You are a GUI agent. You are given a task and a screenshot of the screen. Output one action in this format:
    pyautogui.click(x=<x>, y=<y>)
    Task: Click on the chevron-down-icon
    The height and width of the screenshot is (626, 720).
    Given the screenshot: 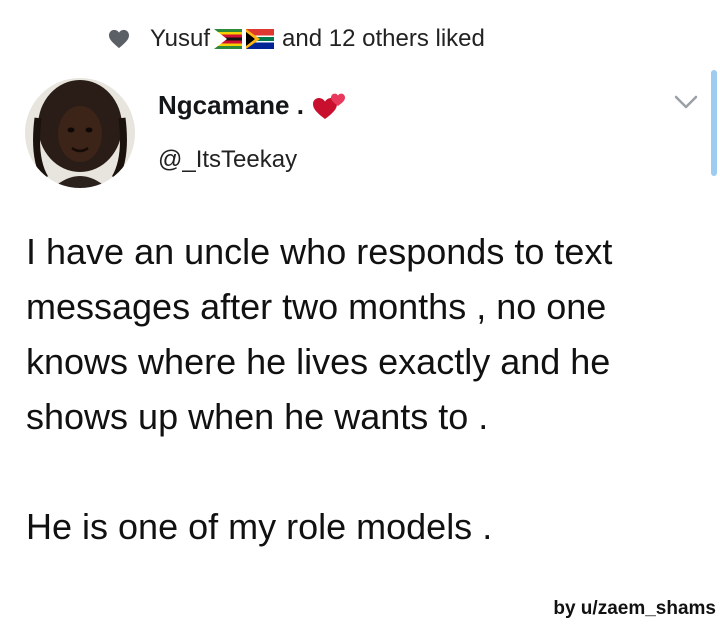 What is the action you would take?
    pyautogui.click(x=686, y=102)
    